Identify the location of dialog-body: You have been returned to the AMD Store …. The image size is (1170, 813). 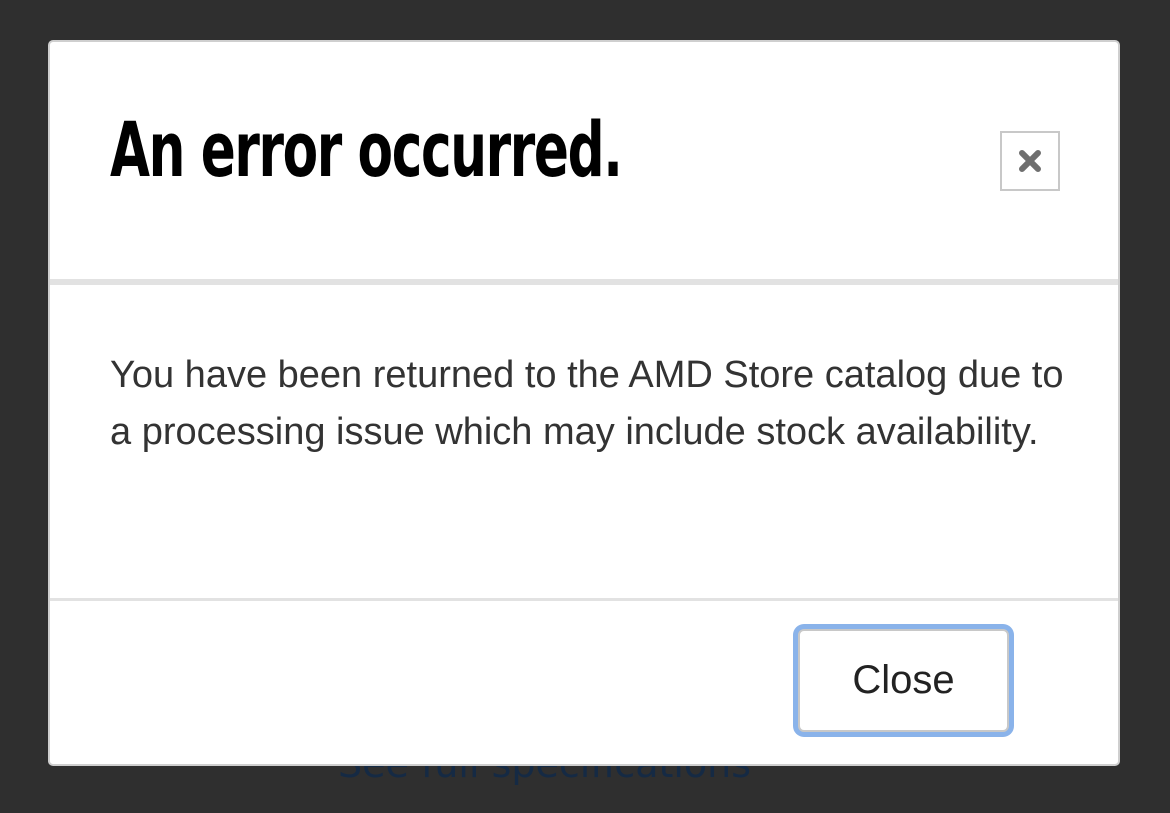
(590, 404).